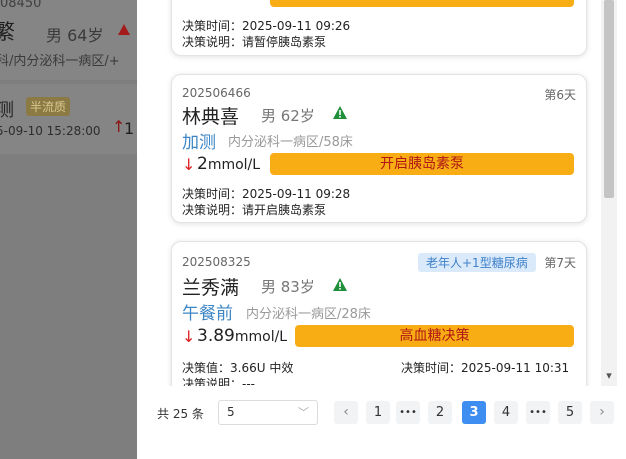 The width and height of the screenshot is (626, 459). I want to click on patient-sex-age: 男 83岁, so click(288, 287).